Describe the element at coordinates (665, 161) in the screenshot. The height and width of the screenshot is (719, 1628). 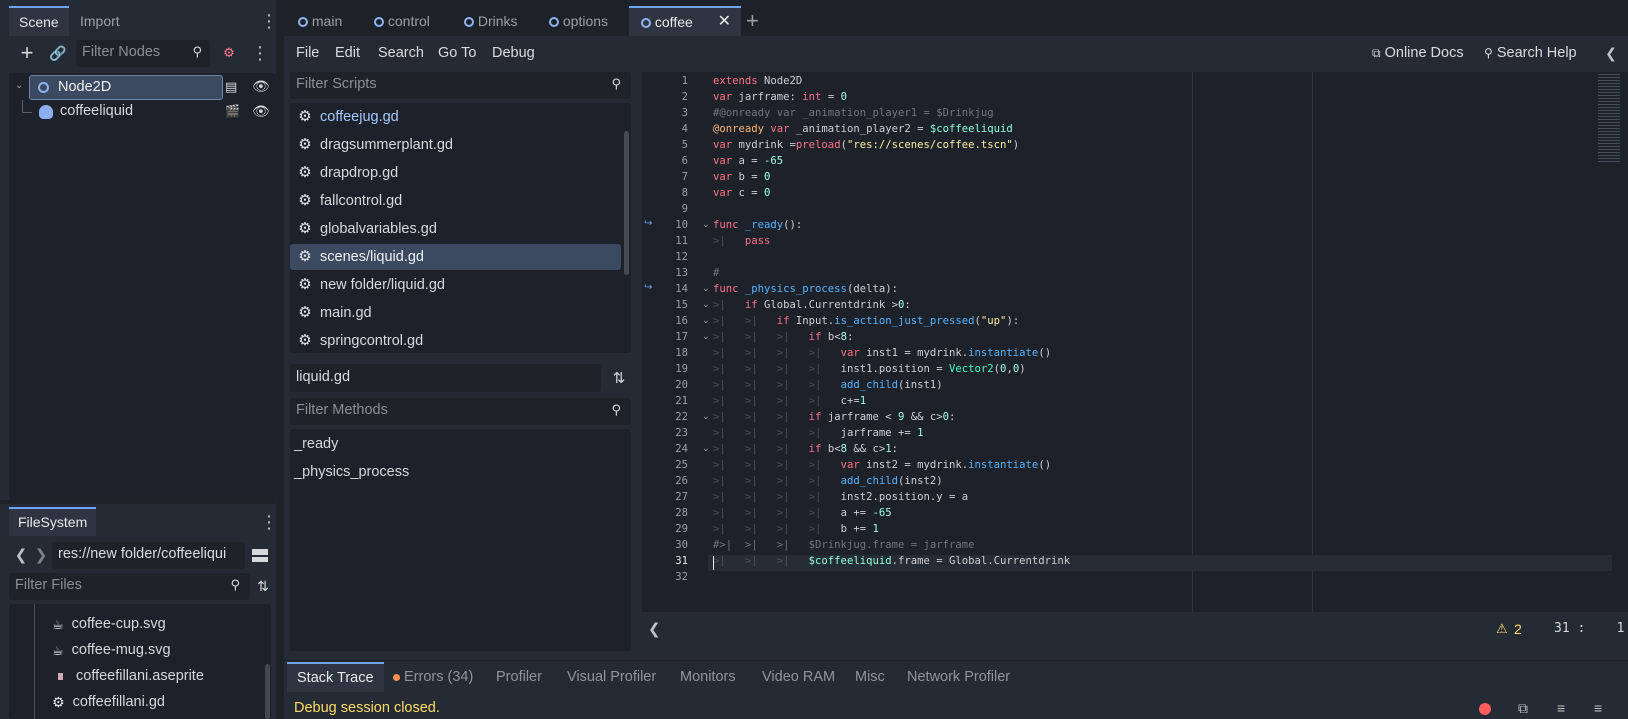
I see `line-number: 6` at that location.